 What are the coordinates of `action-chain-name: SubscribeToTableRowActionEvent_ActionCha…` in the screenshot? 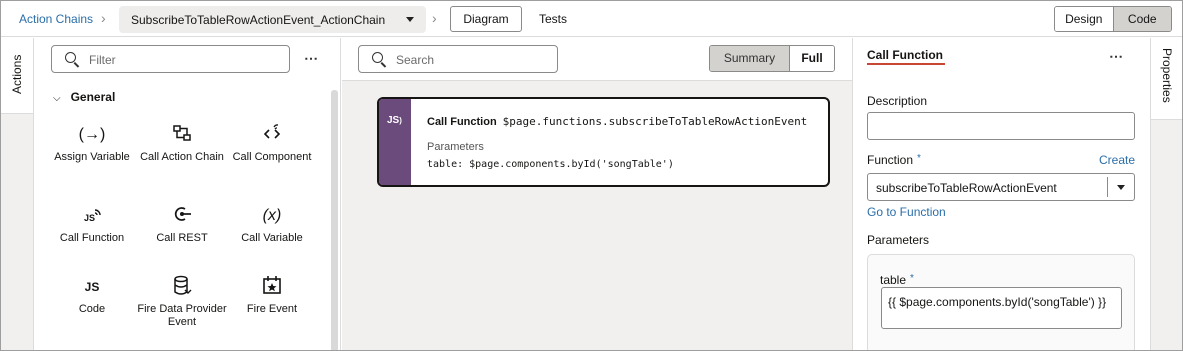 It's located at (258, 20).